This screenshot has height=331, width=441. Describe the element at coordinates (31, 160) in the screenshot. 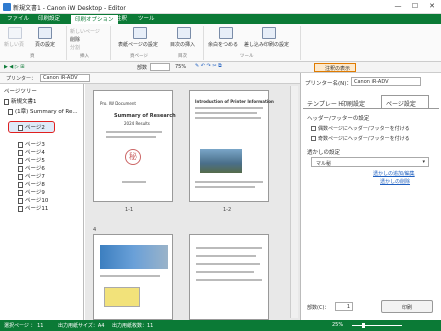

I see `tree-page-5: ページ5` at that location.